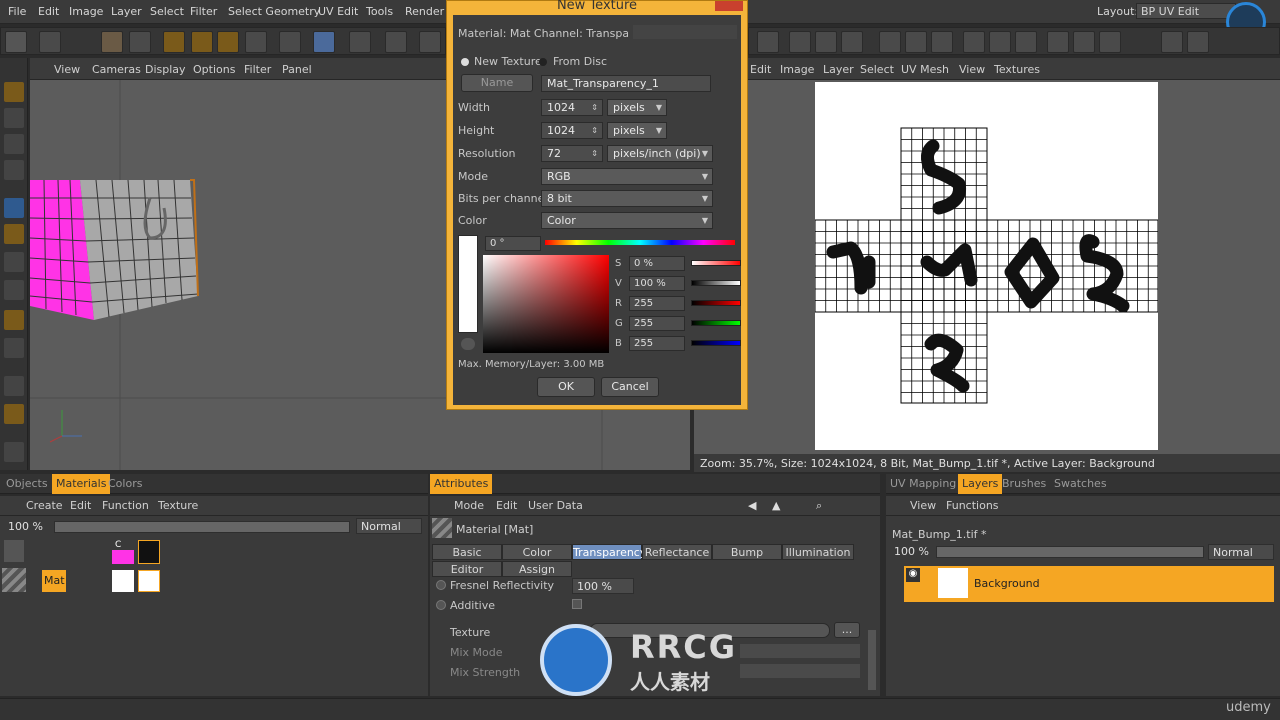 The height and width of the screenshot is (720, 1280). What do you see at coordinates (80, 505) in the screenshot?
I see `materials-menu-edit: Edit` at bounding box center [80, 505].